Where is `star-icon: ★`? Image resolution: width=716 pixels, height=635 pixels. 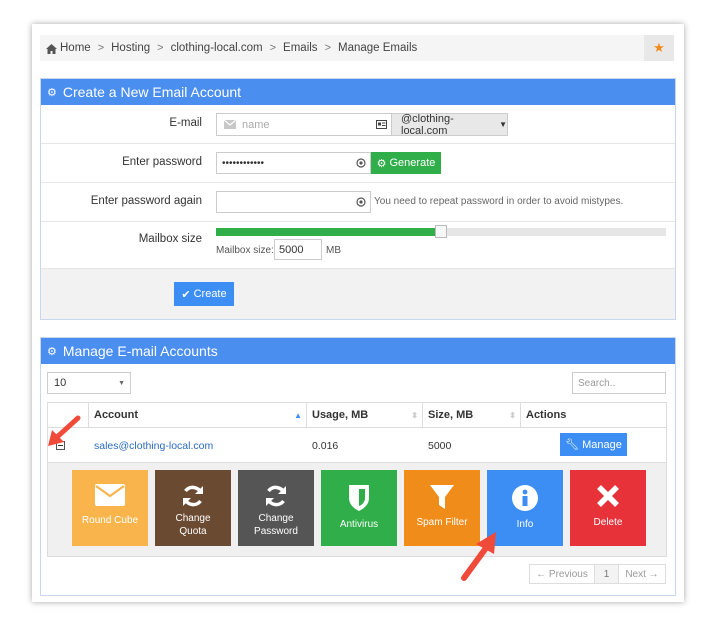 star-icon: ★ is located at coordinates (659, 47).